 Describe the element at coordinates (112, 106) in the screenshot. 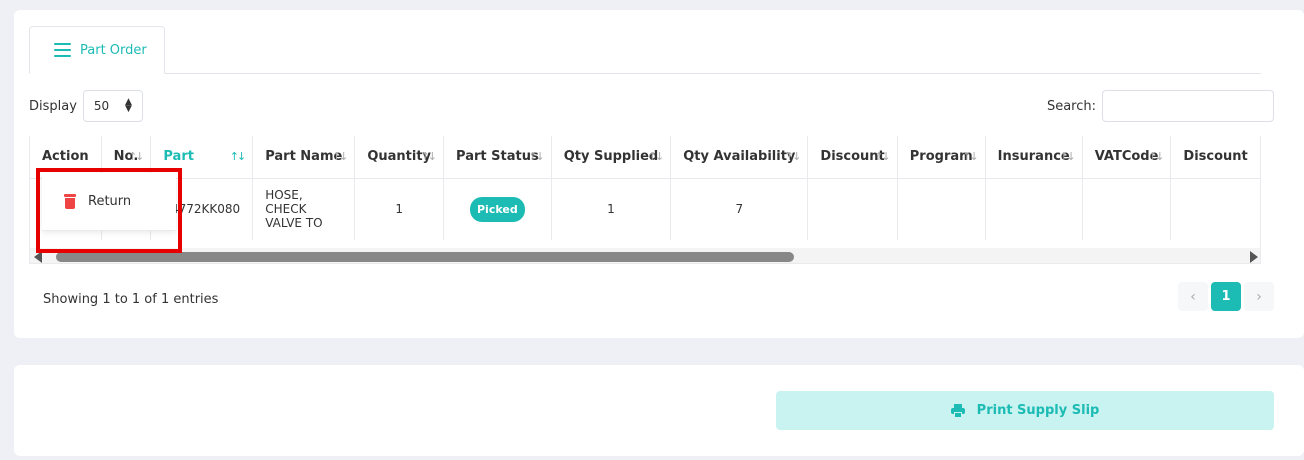

I see `display-length-select: 50 ▲ ▼` at that location.